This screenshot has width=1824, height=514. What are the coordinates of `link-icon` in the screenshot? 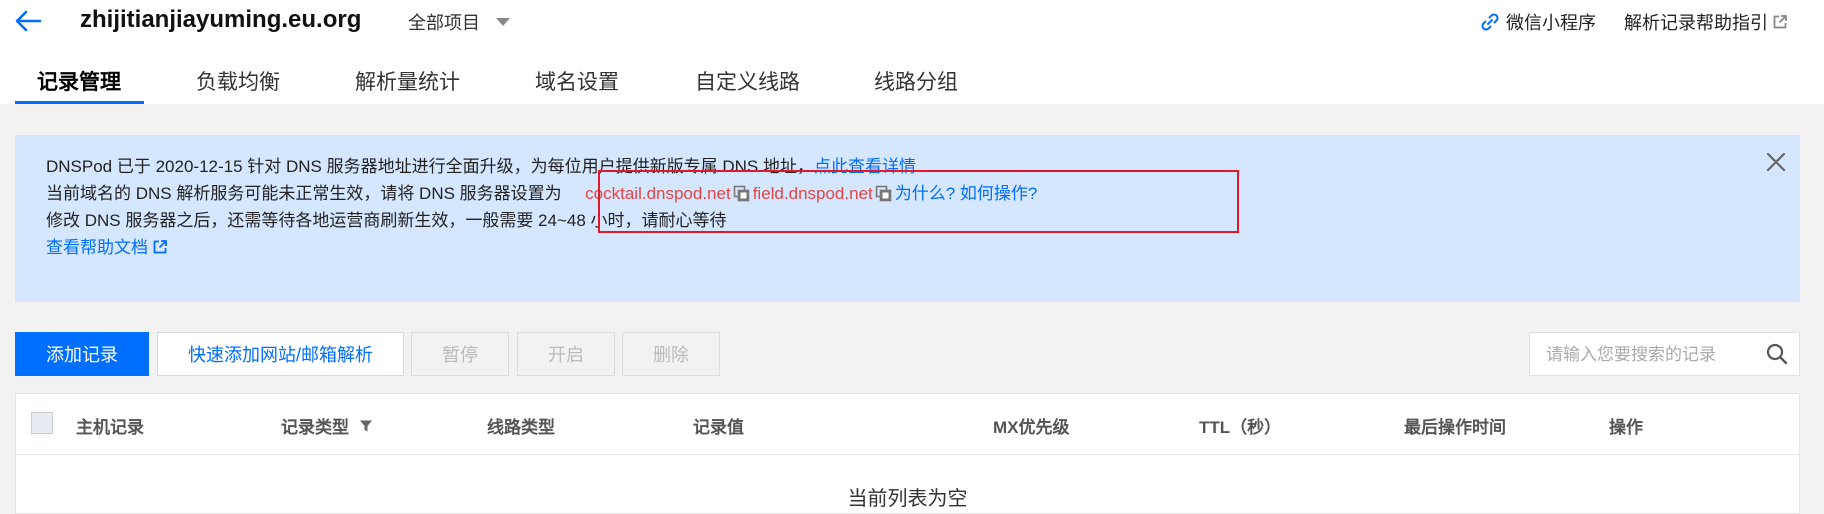 It's located at (1490, 22).